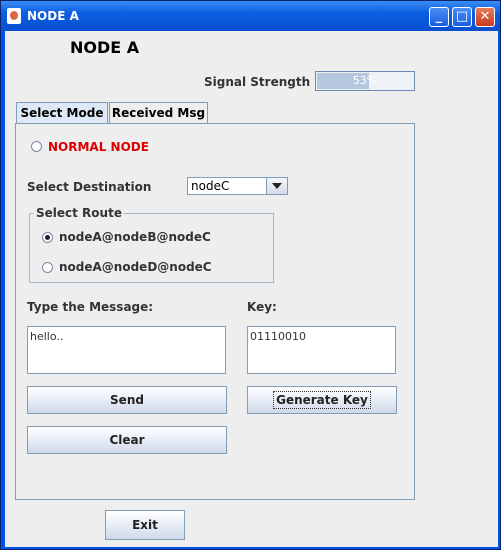 Image resolution: width=501 pixels, height=550 pixels. I want to click on window-title: NODE A, so click(53, 16).